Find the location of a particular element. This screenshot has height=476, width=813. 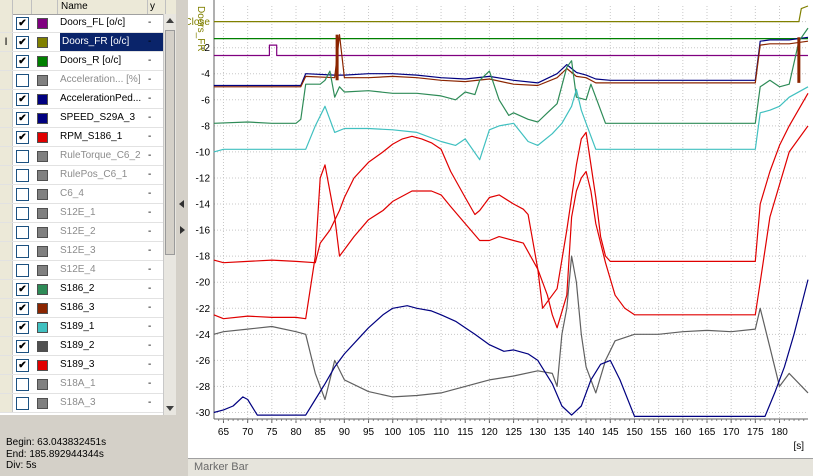

signal-list-header: Name y is located at coordinates (88, 7).